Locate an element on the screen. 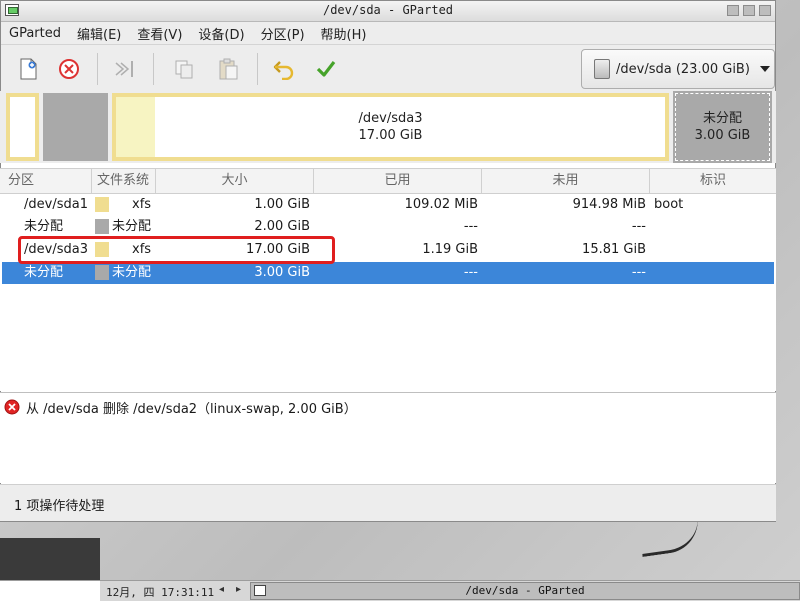 The image size is (800, 601). sda3-size: 17.00 GiB is located at coordinates (390, 135).